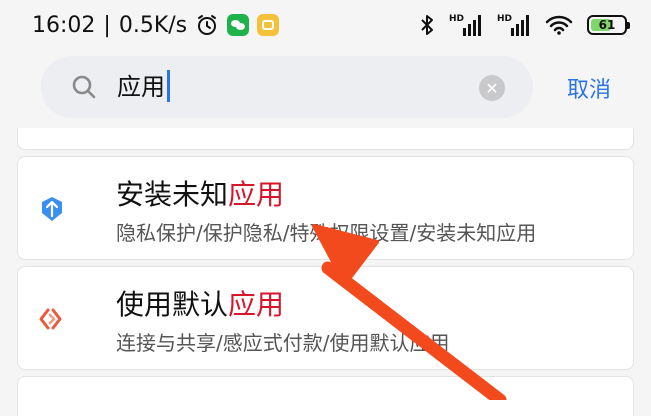  Describe the element at coordinates (287, 87) in the screenshot. I see `search-input: 应用 ✕` at that location.